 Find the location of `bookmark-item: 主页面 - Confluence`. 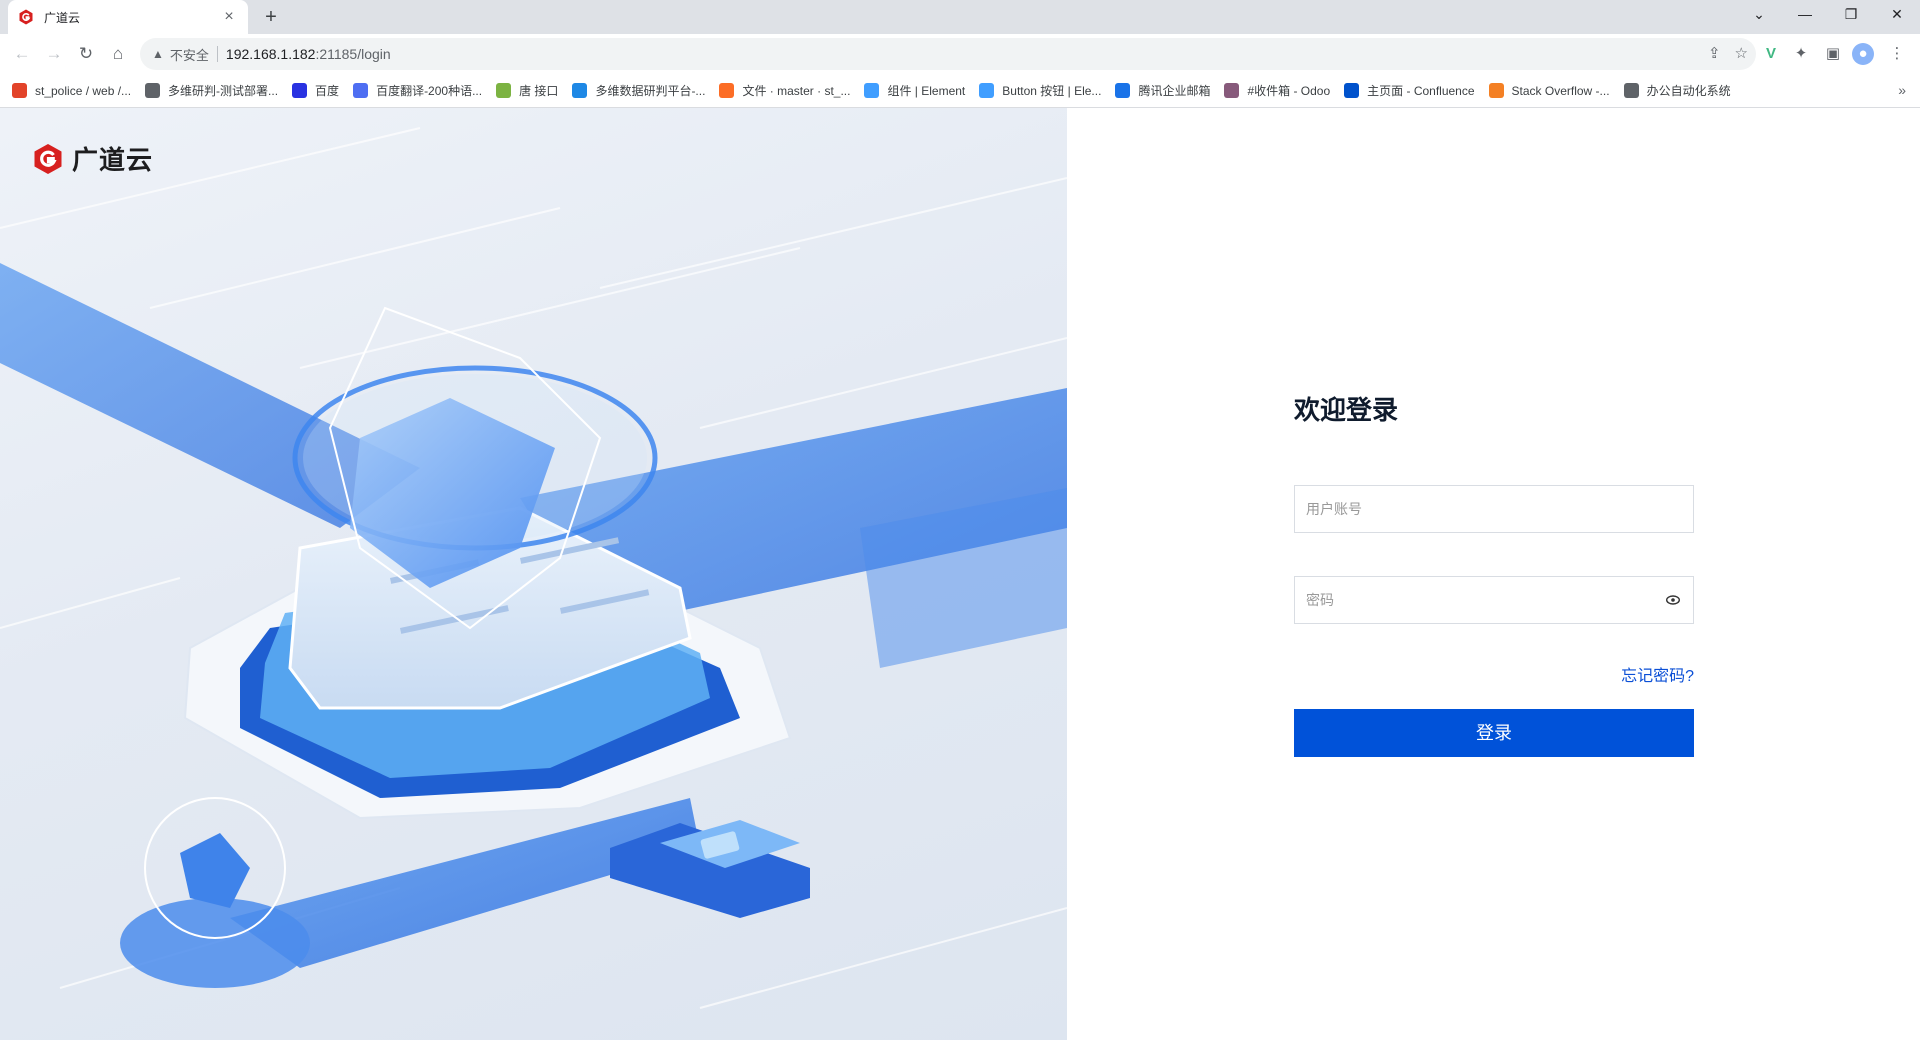

bookmark-item: 主页面 - Confluence is located at coordinates (1409, 90).